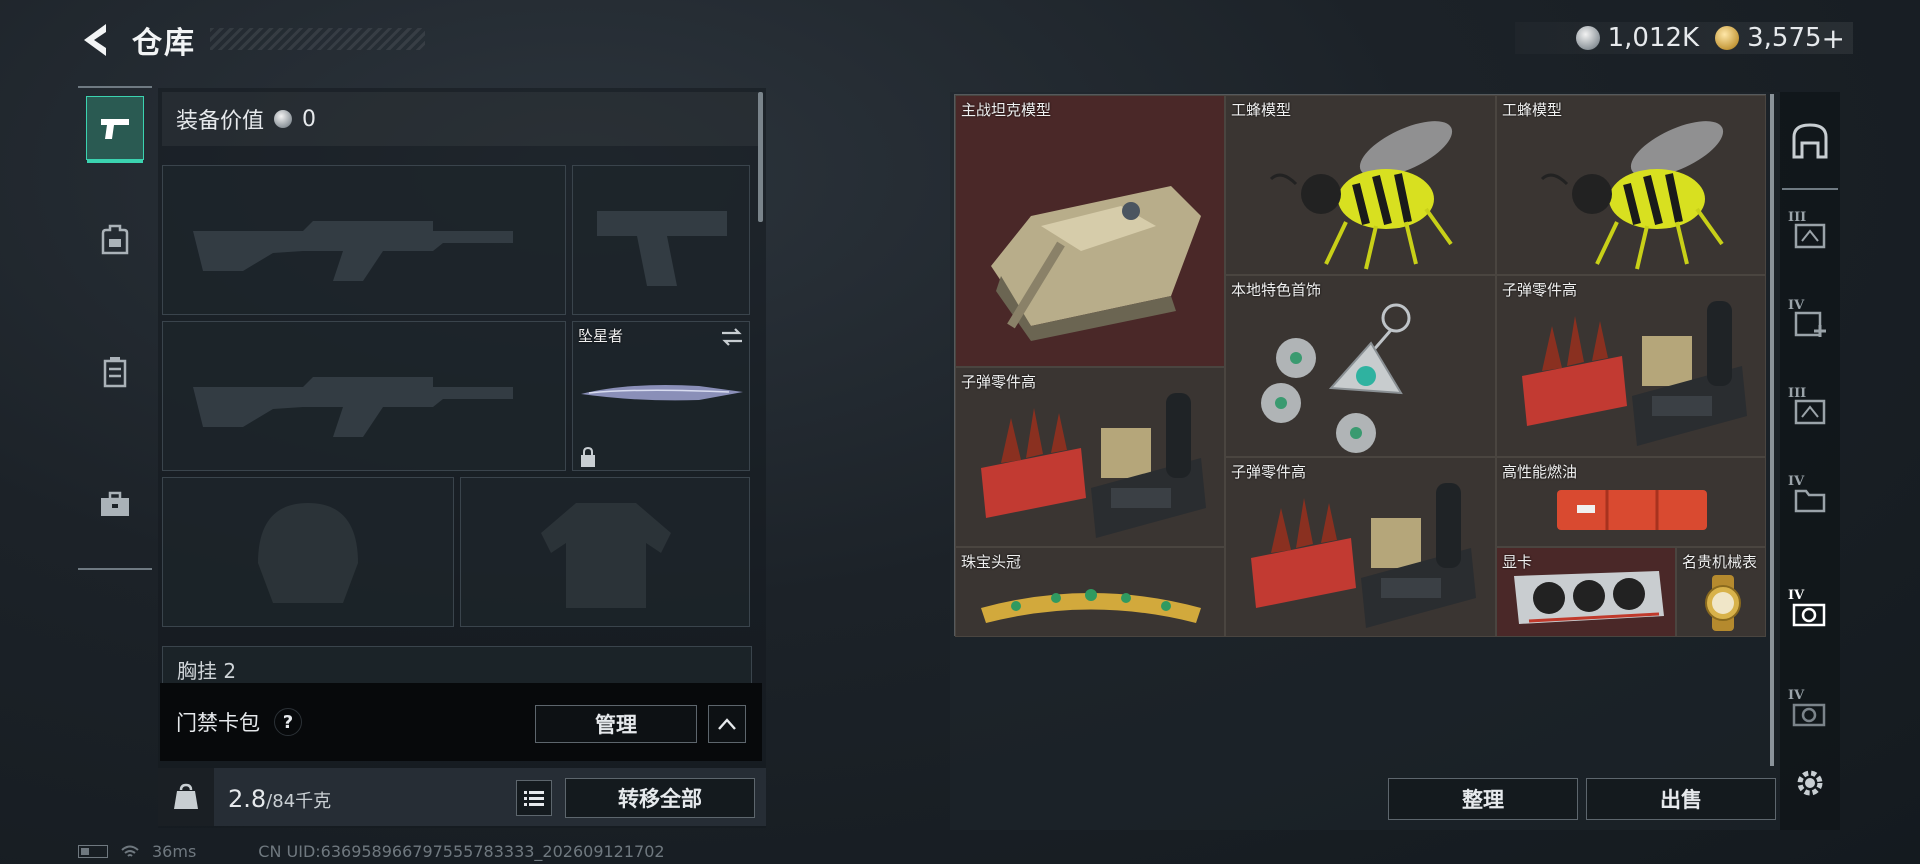  I want to click on graphics-card-icon, so click(1589, 597).